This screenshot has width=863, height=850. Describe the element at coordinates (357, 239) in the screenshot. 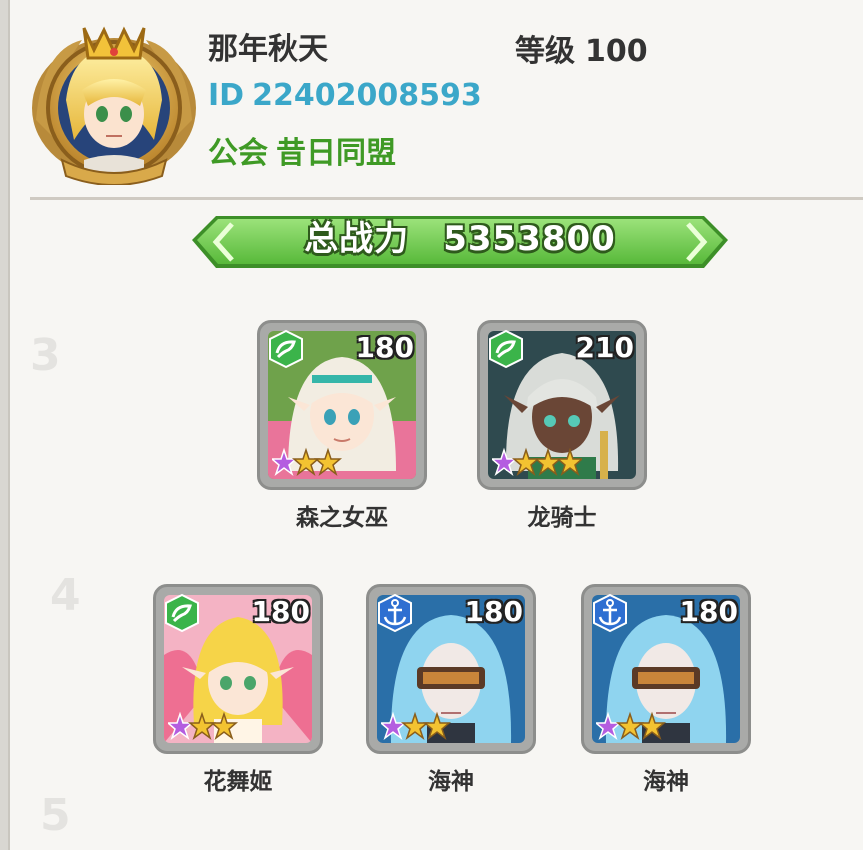

I see `power-label: 总战力` at that location.